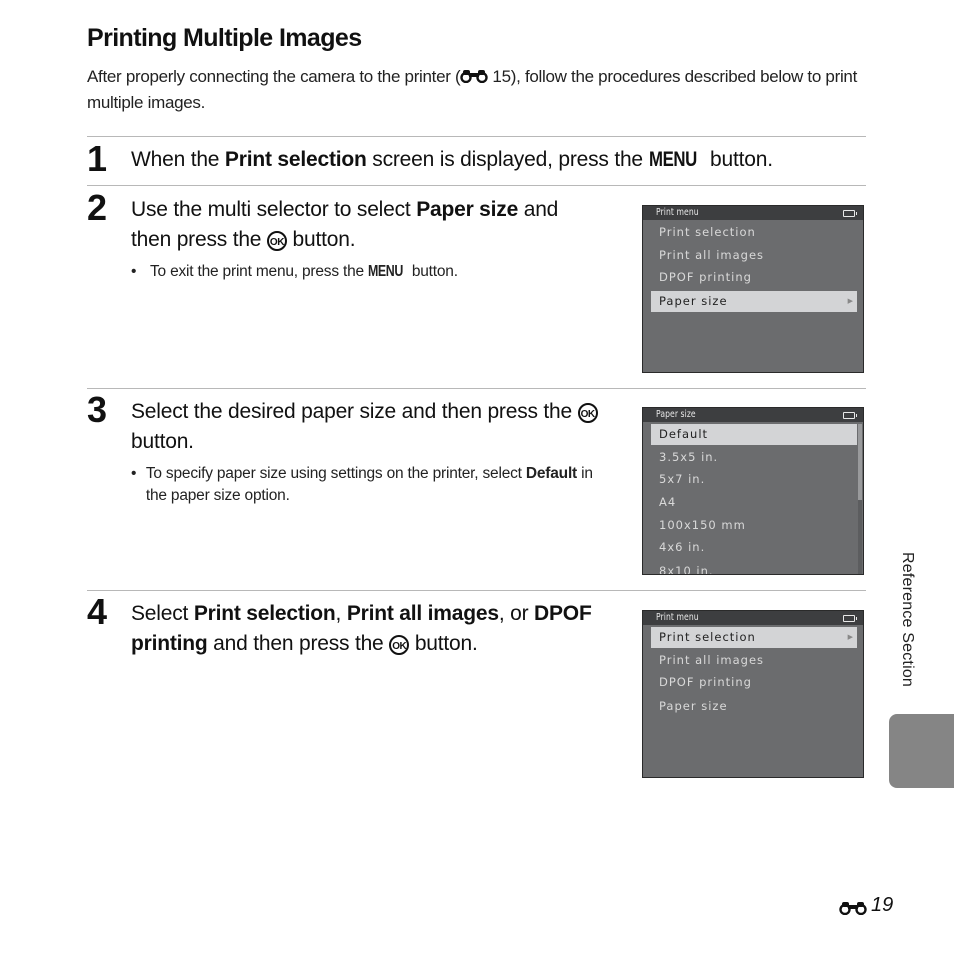  What do you see at coordinates (921, 751) in the screenshot?
I see `section-tab` at bounding box center [921, 751].